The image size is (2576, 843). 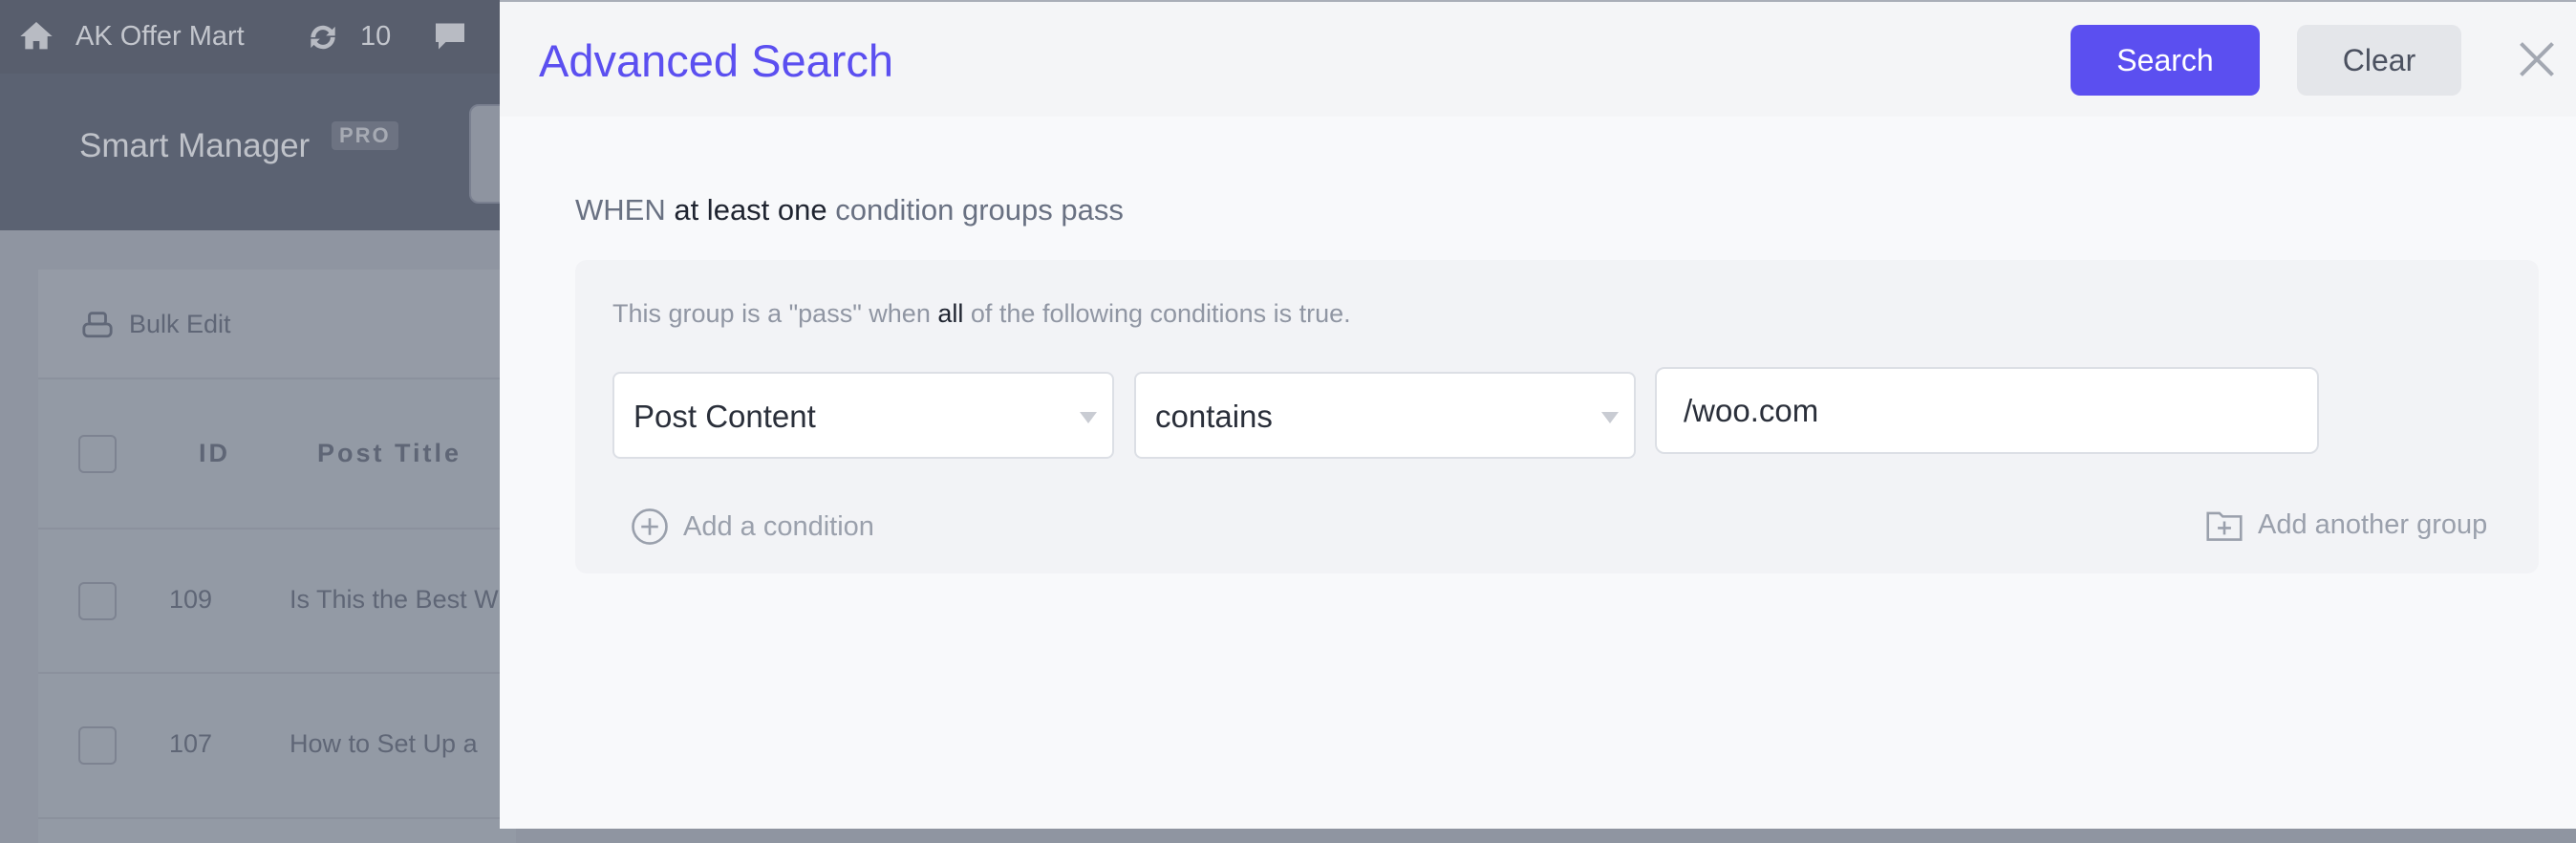 I want to click on panel-title: Advanced Search, so click(x=716, y=60).